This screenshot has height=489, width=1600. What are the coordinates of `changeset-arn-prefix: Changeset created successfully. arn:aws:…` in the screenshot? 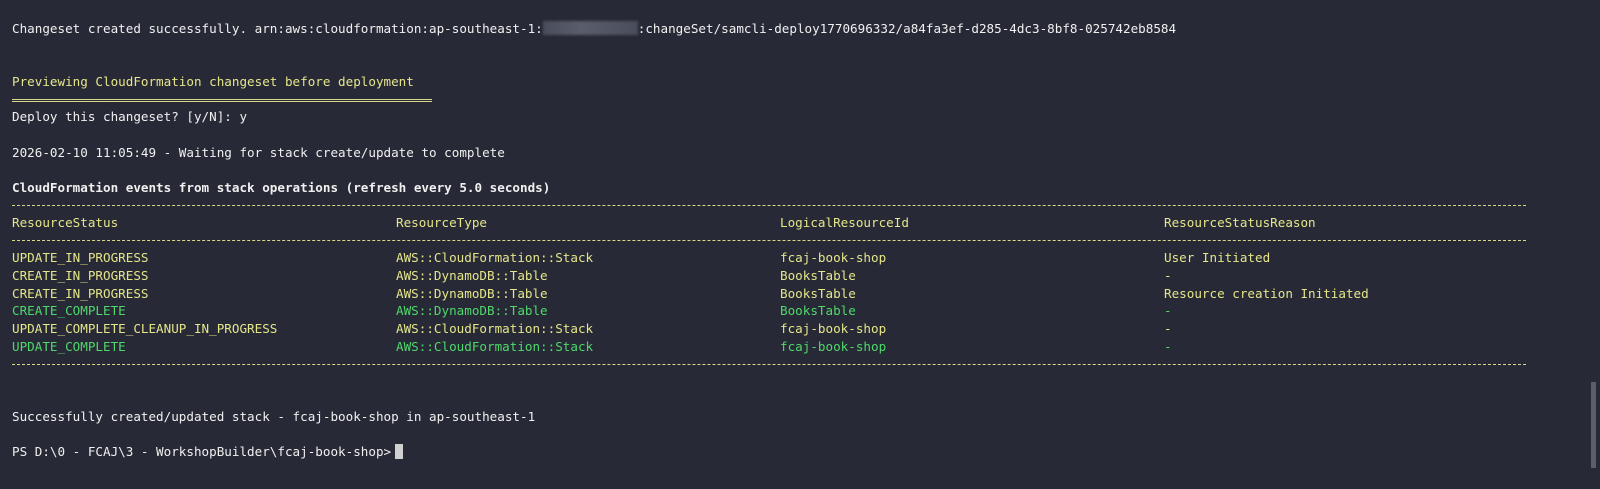 It's located at (277, 28).